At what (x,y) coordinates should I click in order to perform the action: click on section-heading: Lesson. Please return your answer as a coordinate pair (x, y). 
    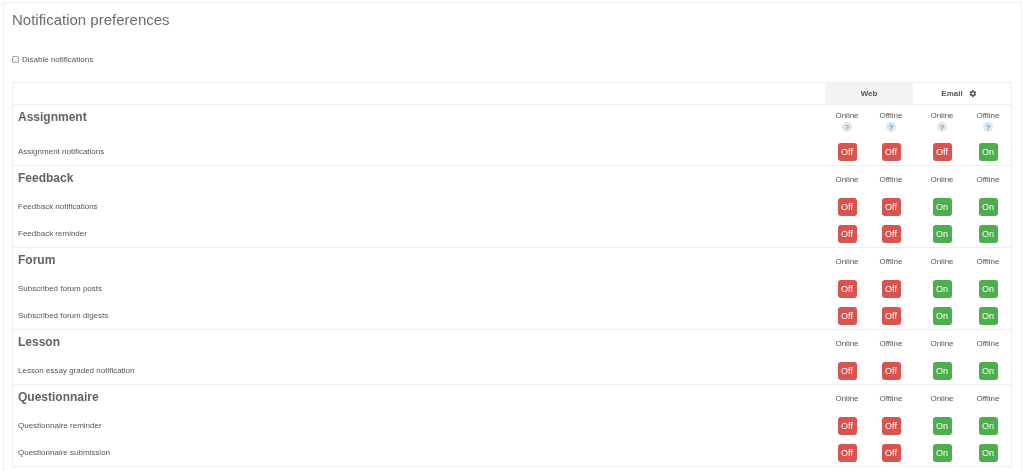
    Looking at the image, I should click on (39, 341).